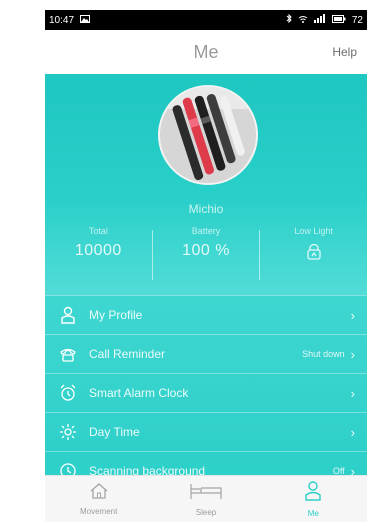 The width and height of the screenshot is (375, 526). I want to click on tab-movement: Movement, so click(98, 499).